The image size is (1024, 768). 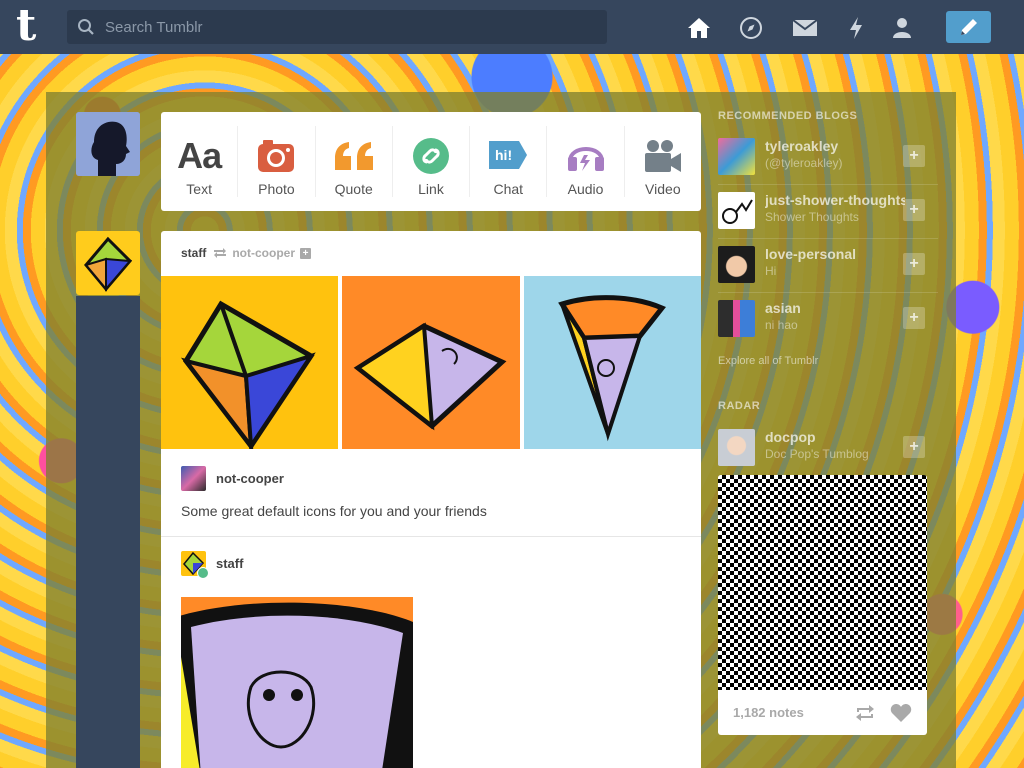 What do you see at coordinates (835, 200) in the screenshot?
I see `blog-name: just-shower-thoughts` at bounding box center [835, 200].